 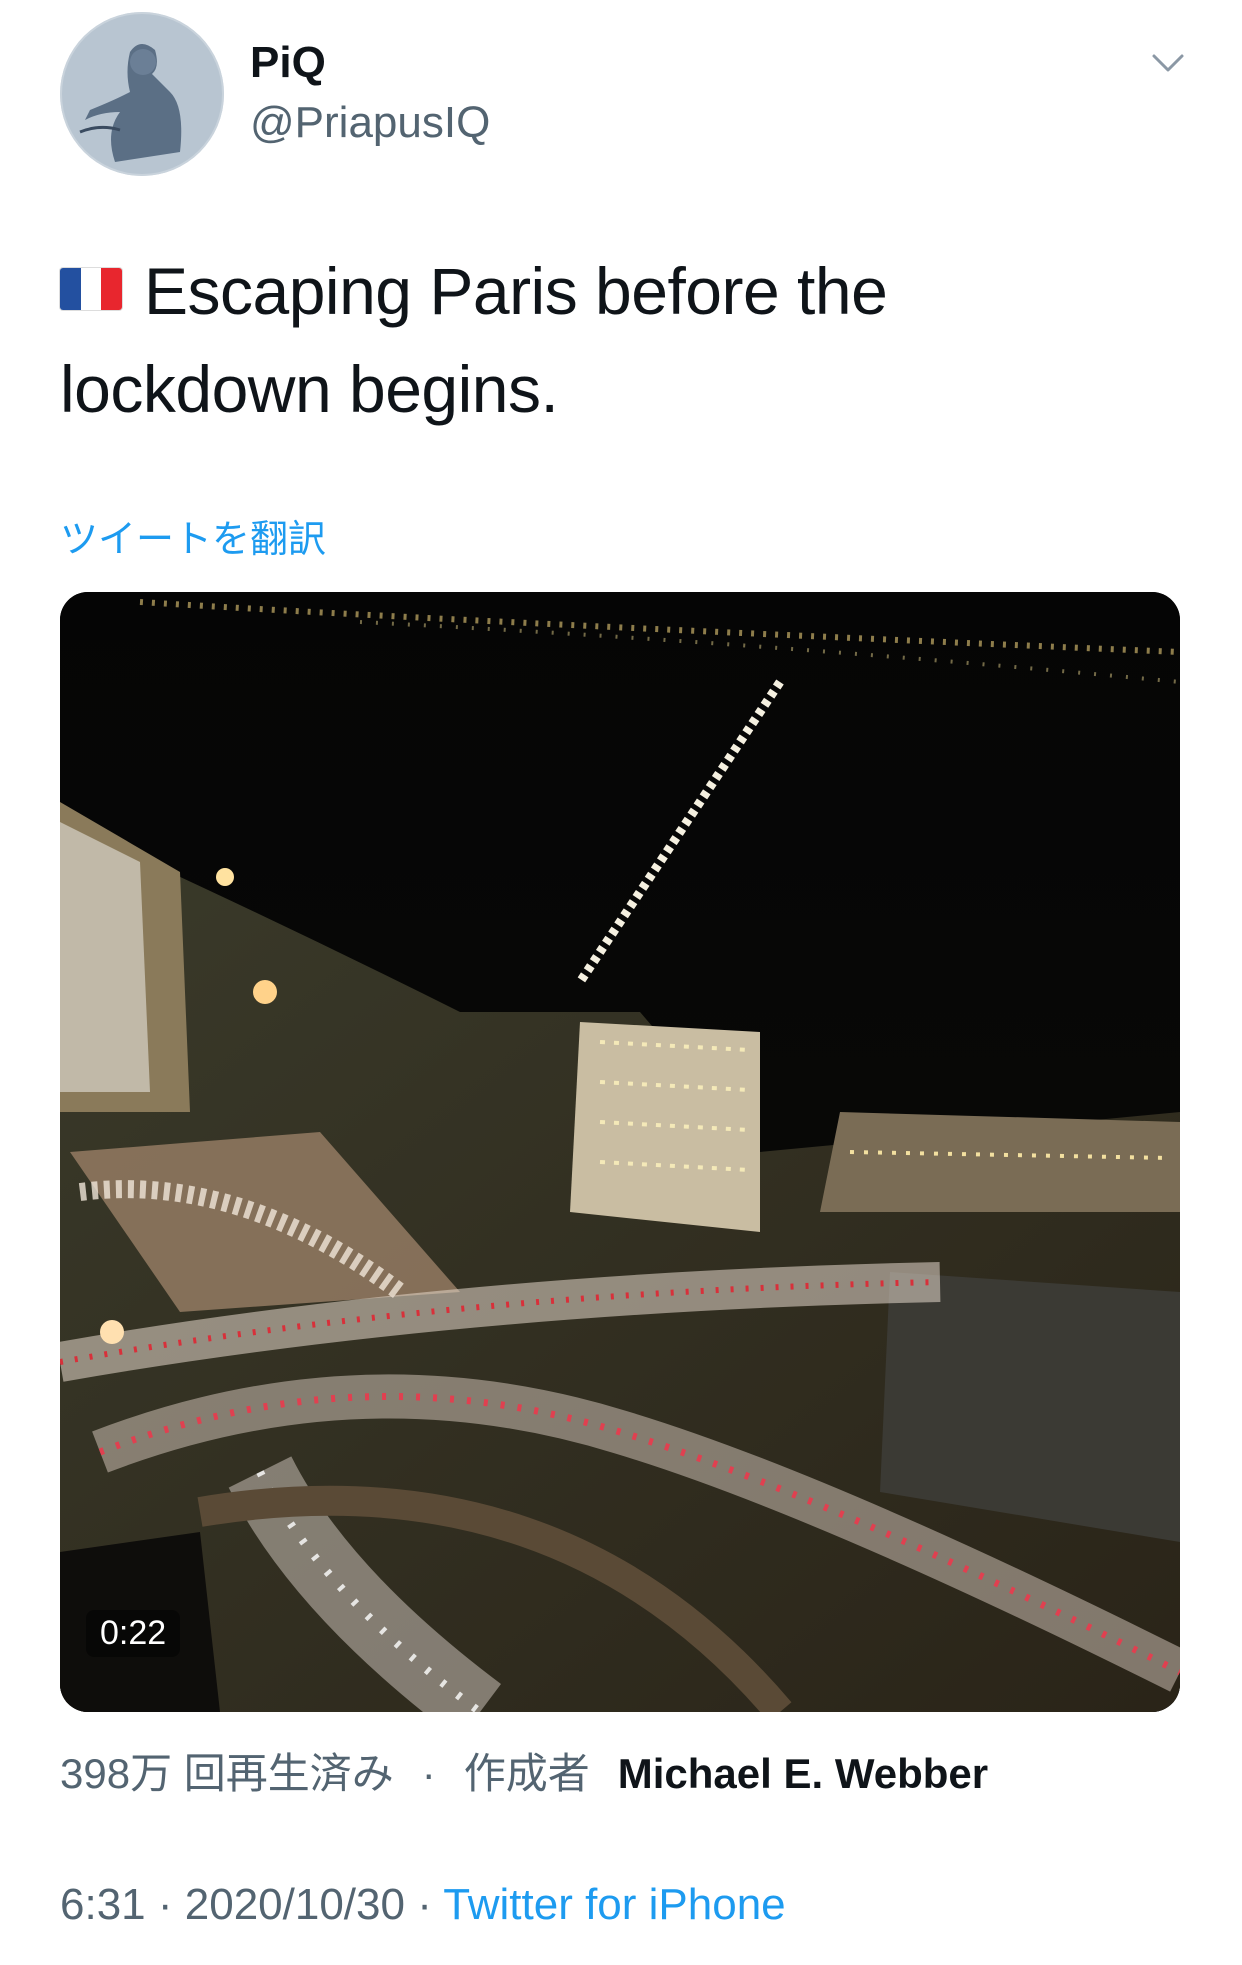 What do you see at coordinates (370, 123) in the screenshot?
I see `handle: @PriapusIQ` at bounding box center [370, 123].